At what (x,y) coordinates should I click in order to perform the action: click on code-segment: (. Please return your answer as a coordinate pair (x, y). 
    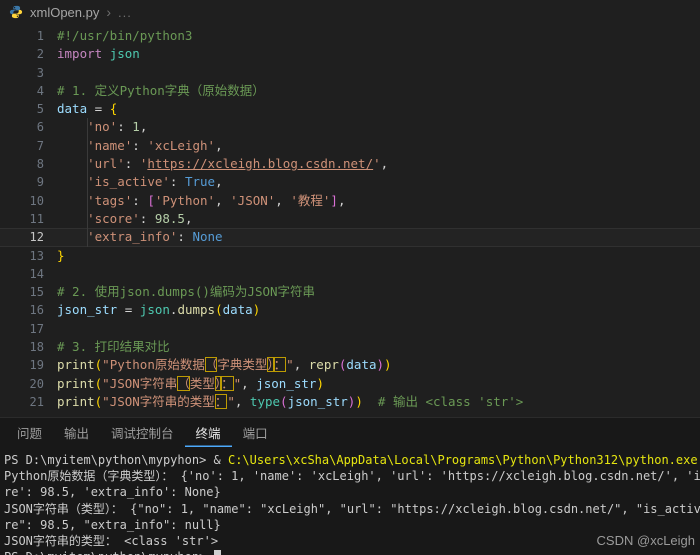
    Looking at the image, I should click on (219, 310).